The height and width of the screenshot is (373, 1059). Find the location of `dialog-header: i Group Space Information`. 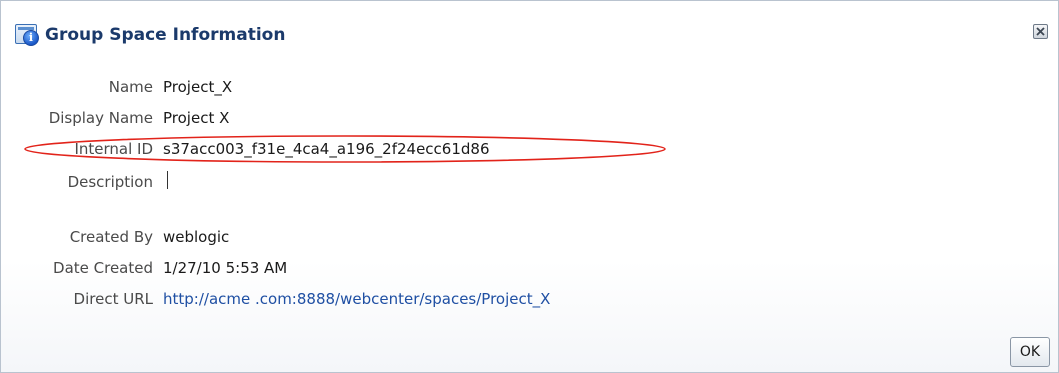

dialog-header: i Group Space Information is located at coordinates (150, 35).